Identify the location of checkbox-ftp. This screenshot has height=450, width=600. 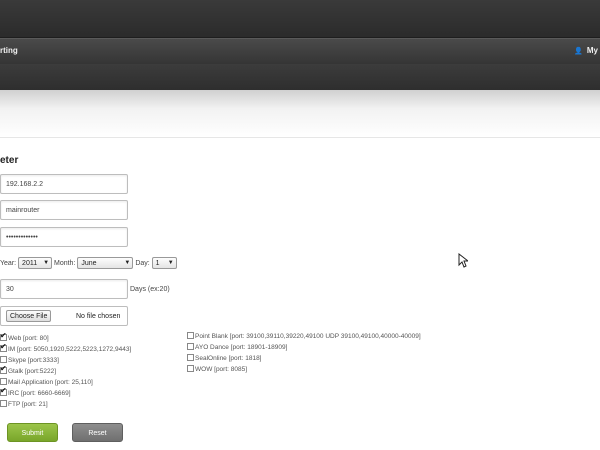
(3, 403).